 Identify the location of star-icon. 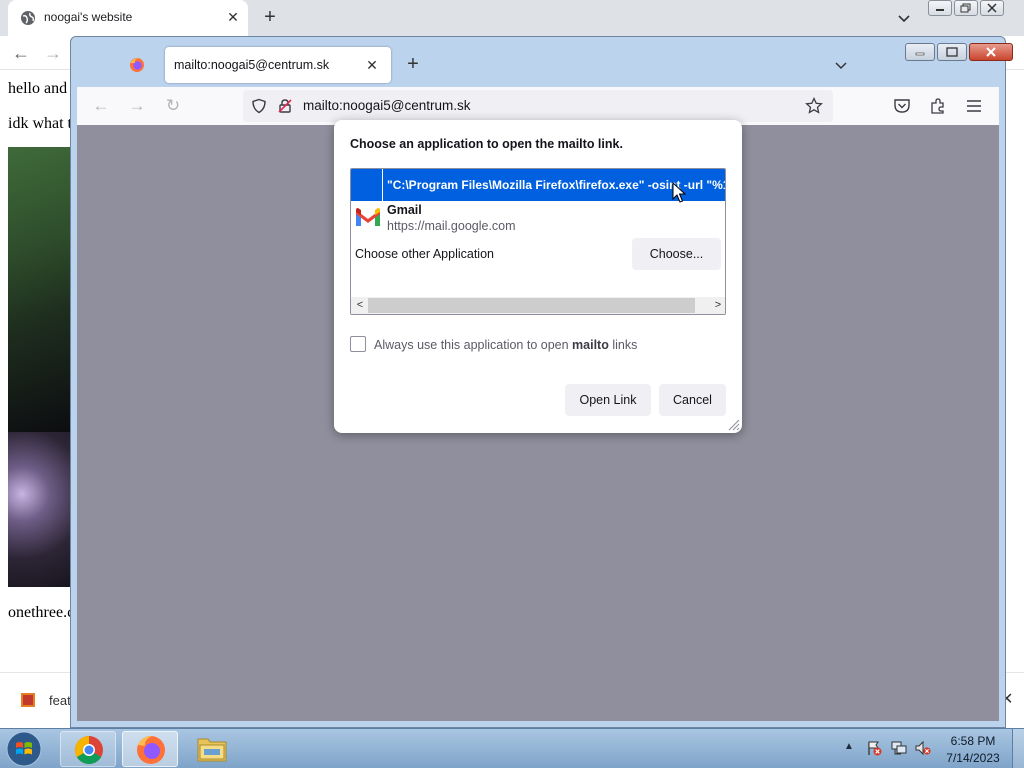
(814, 106).